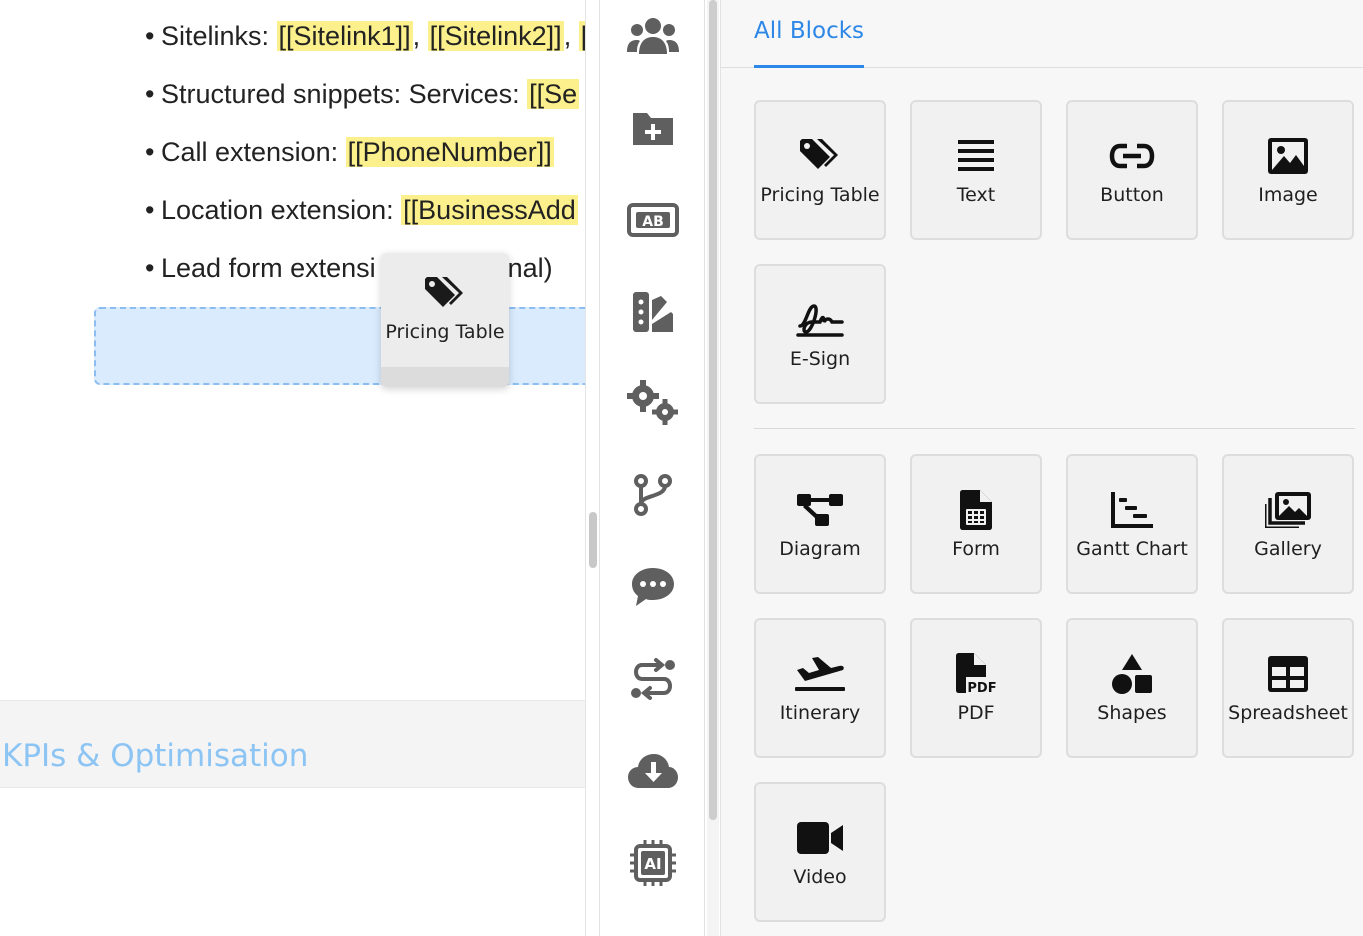 The image size is (1363, 936). What do you see at coordinates (820, 359) in the screenshot?
I see `block-label: E-Sign` at bounding box center [820, 359].